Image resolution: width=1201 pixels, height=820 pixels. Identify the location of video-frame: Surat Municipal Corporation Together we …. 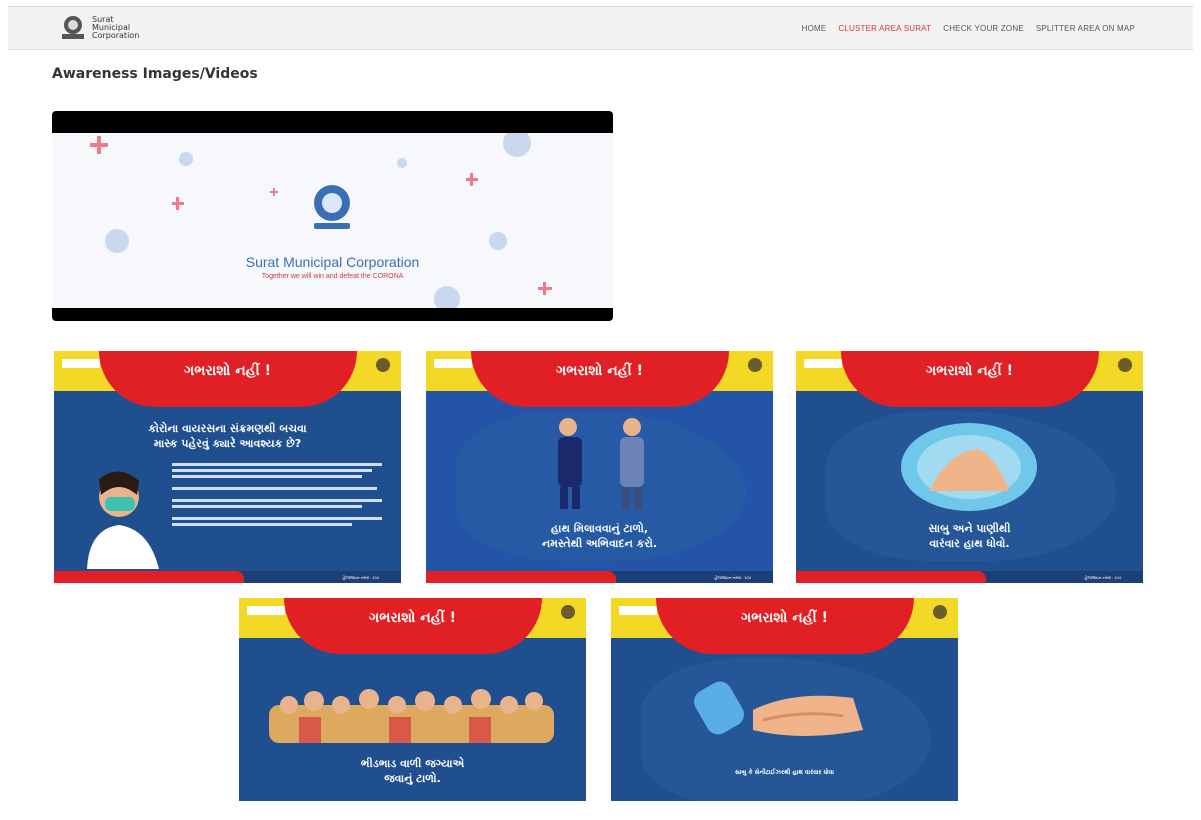
(332, 220).